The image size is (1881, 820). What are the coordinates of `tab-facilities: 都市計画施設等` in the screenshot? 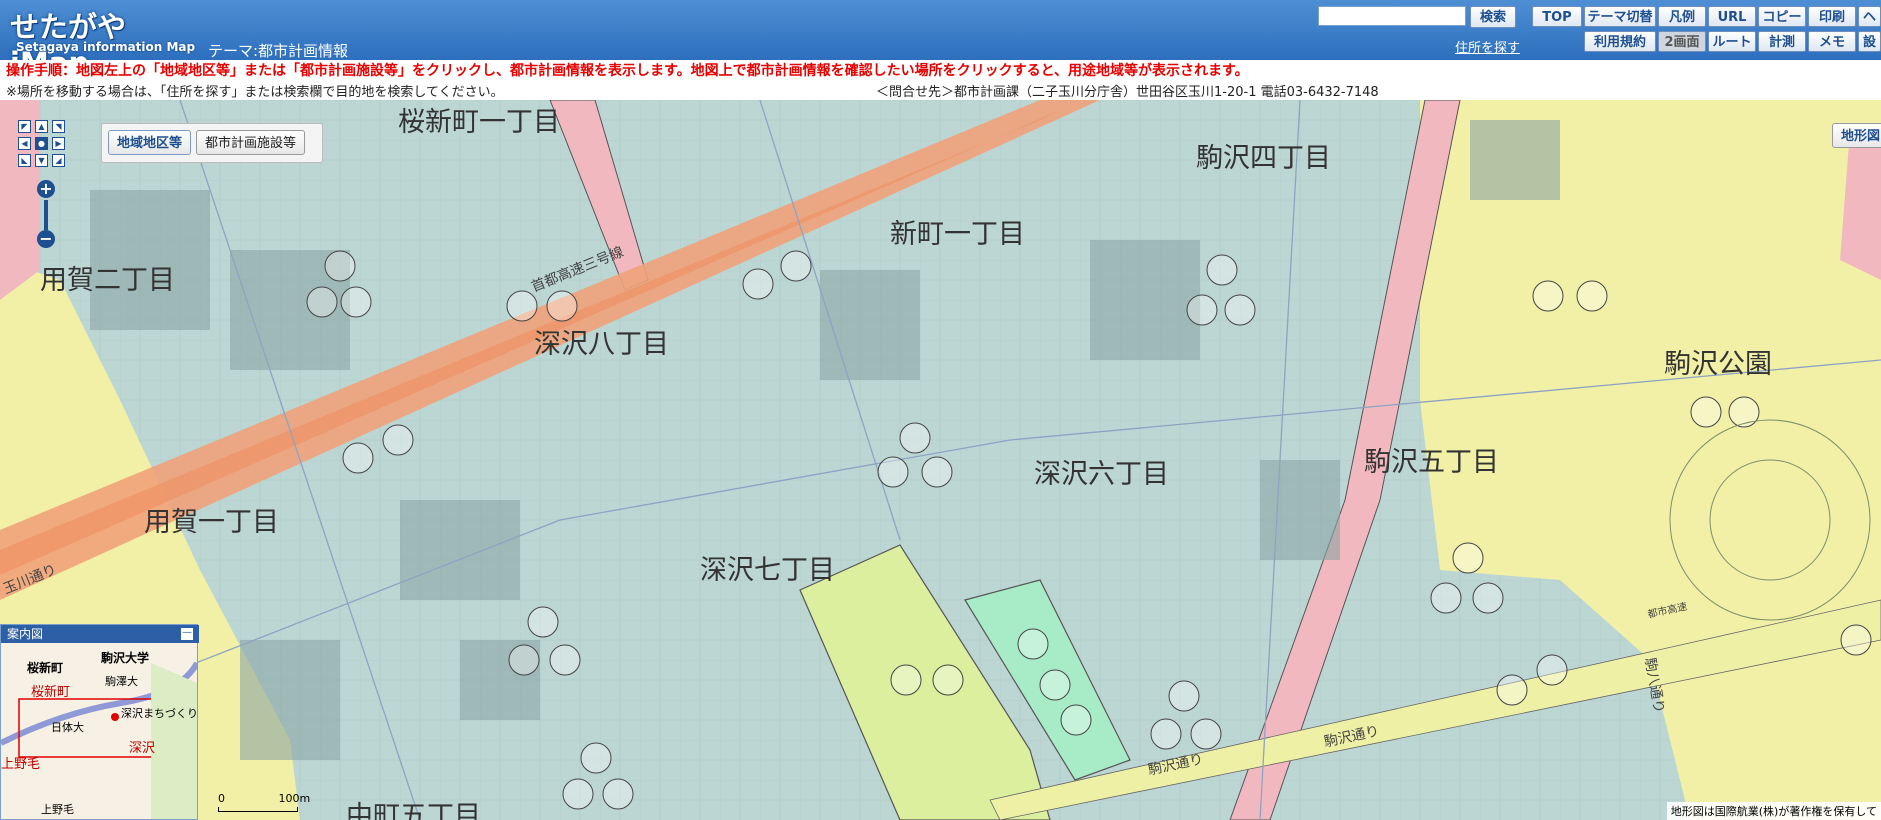 It's located at (251, 142).